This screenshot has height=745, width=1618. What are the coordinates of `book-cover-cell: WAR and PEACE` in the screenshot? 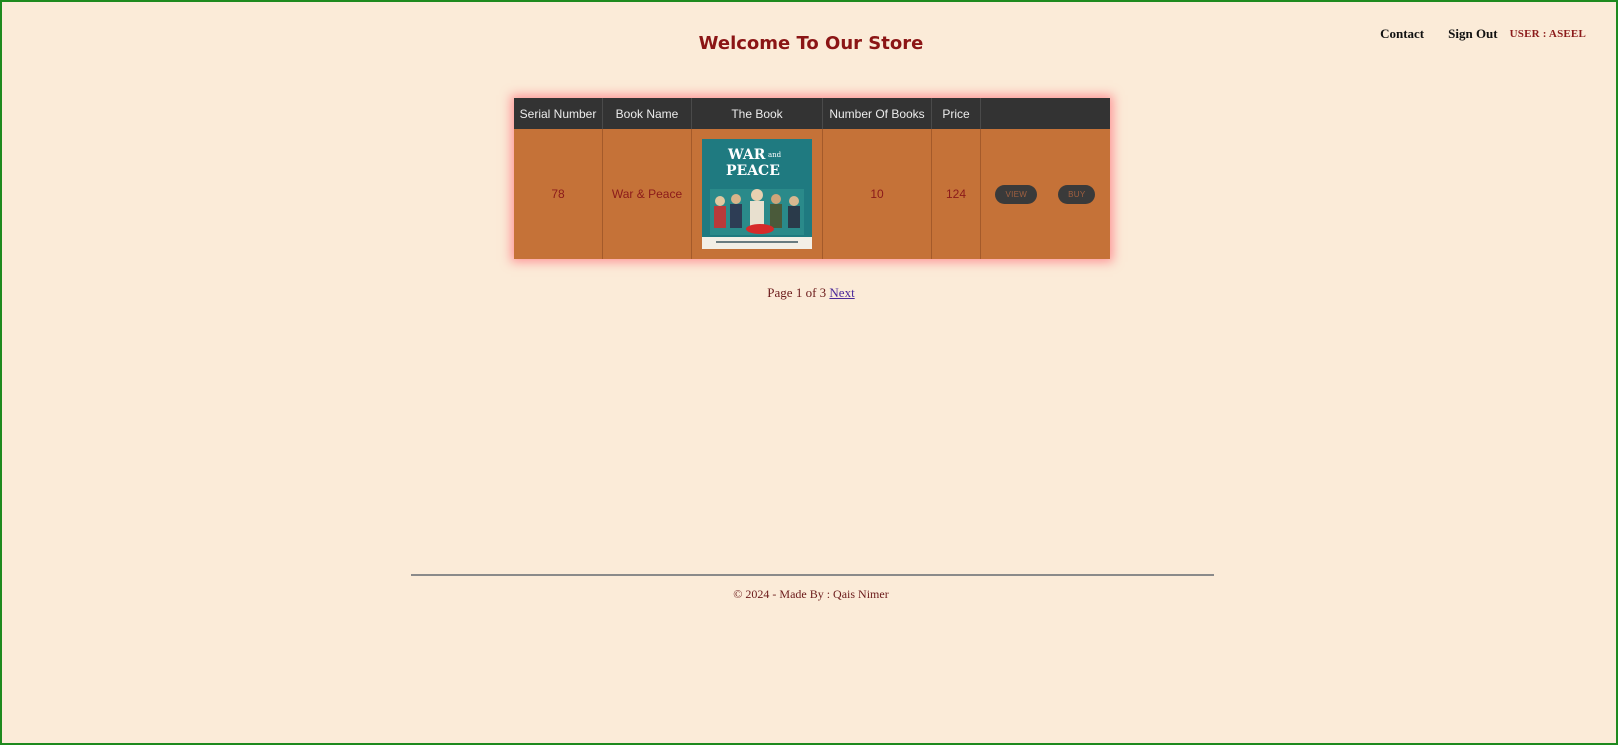 It's located at (757, 194).